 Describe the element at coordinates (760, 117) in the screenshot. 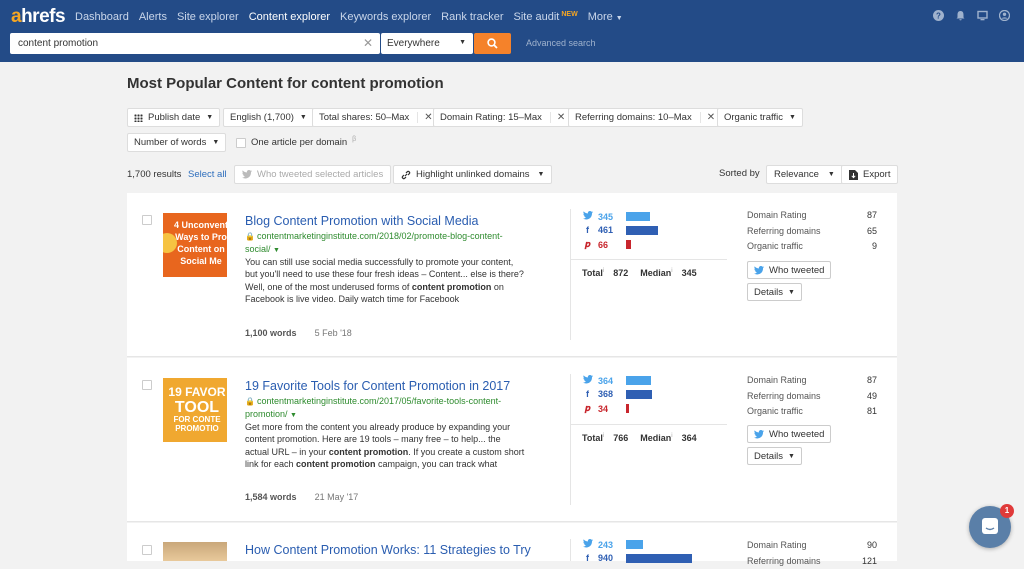

I see `organic-traffic-filter: Organic traffic▼` at that location.